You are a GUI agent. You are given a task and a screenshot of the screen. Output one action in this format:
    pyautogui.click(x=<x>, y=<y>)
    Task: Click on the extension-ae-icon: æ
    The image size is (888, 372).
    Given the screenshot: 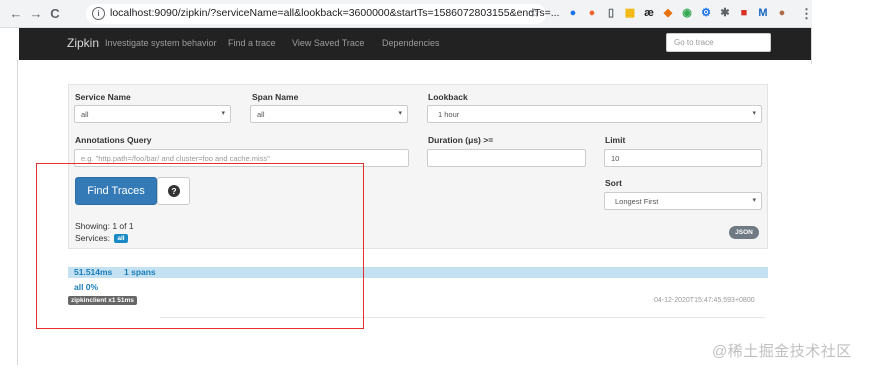 What is the action you would take?
    pyautogui.click(x=649, y=13)
    